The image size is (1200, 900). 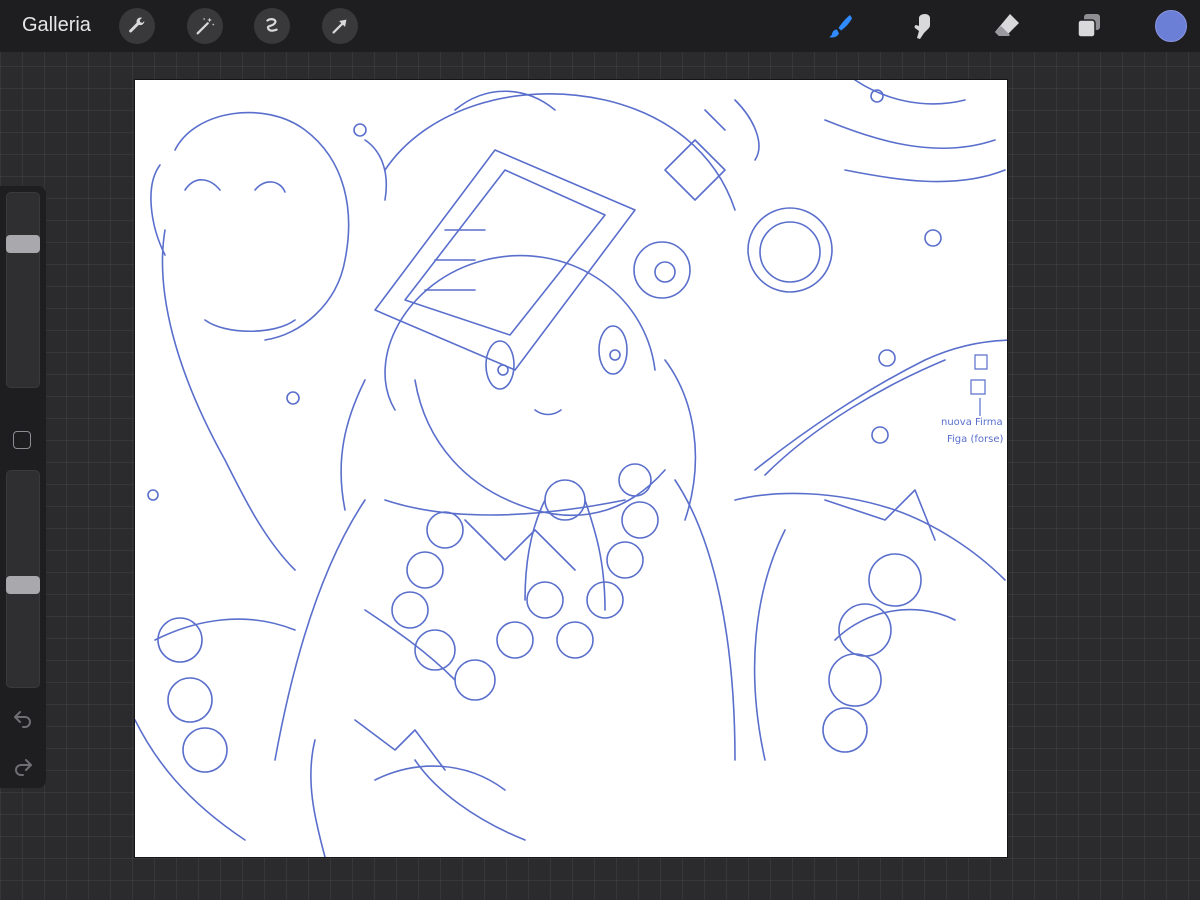 I want to click on undo-button, so click(x=23, y=718).